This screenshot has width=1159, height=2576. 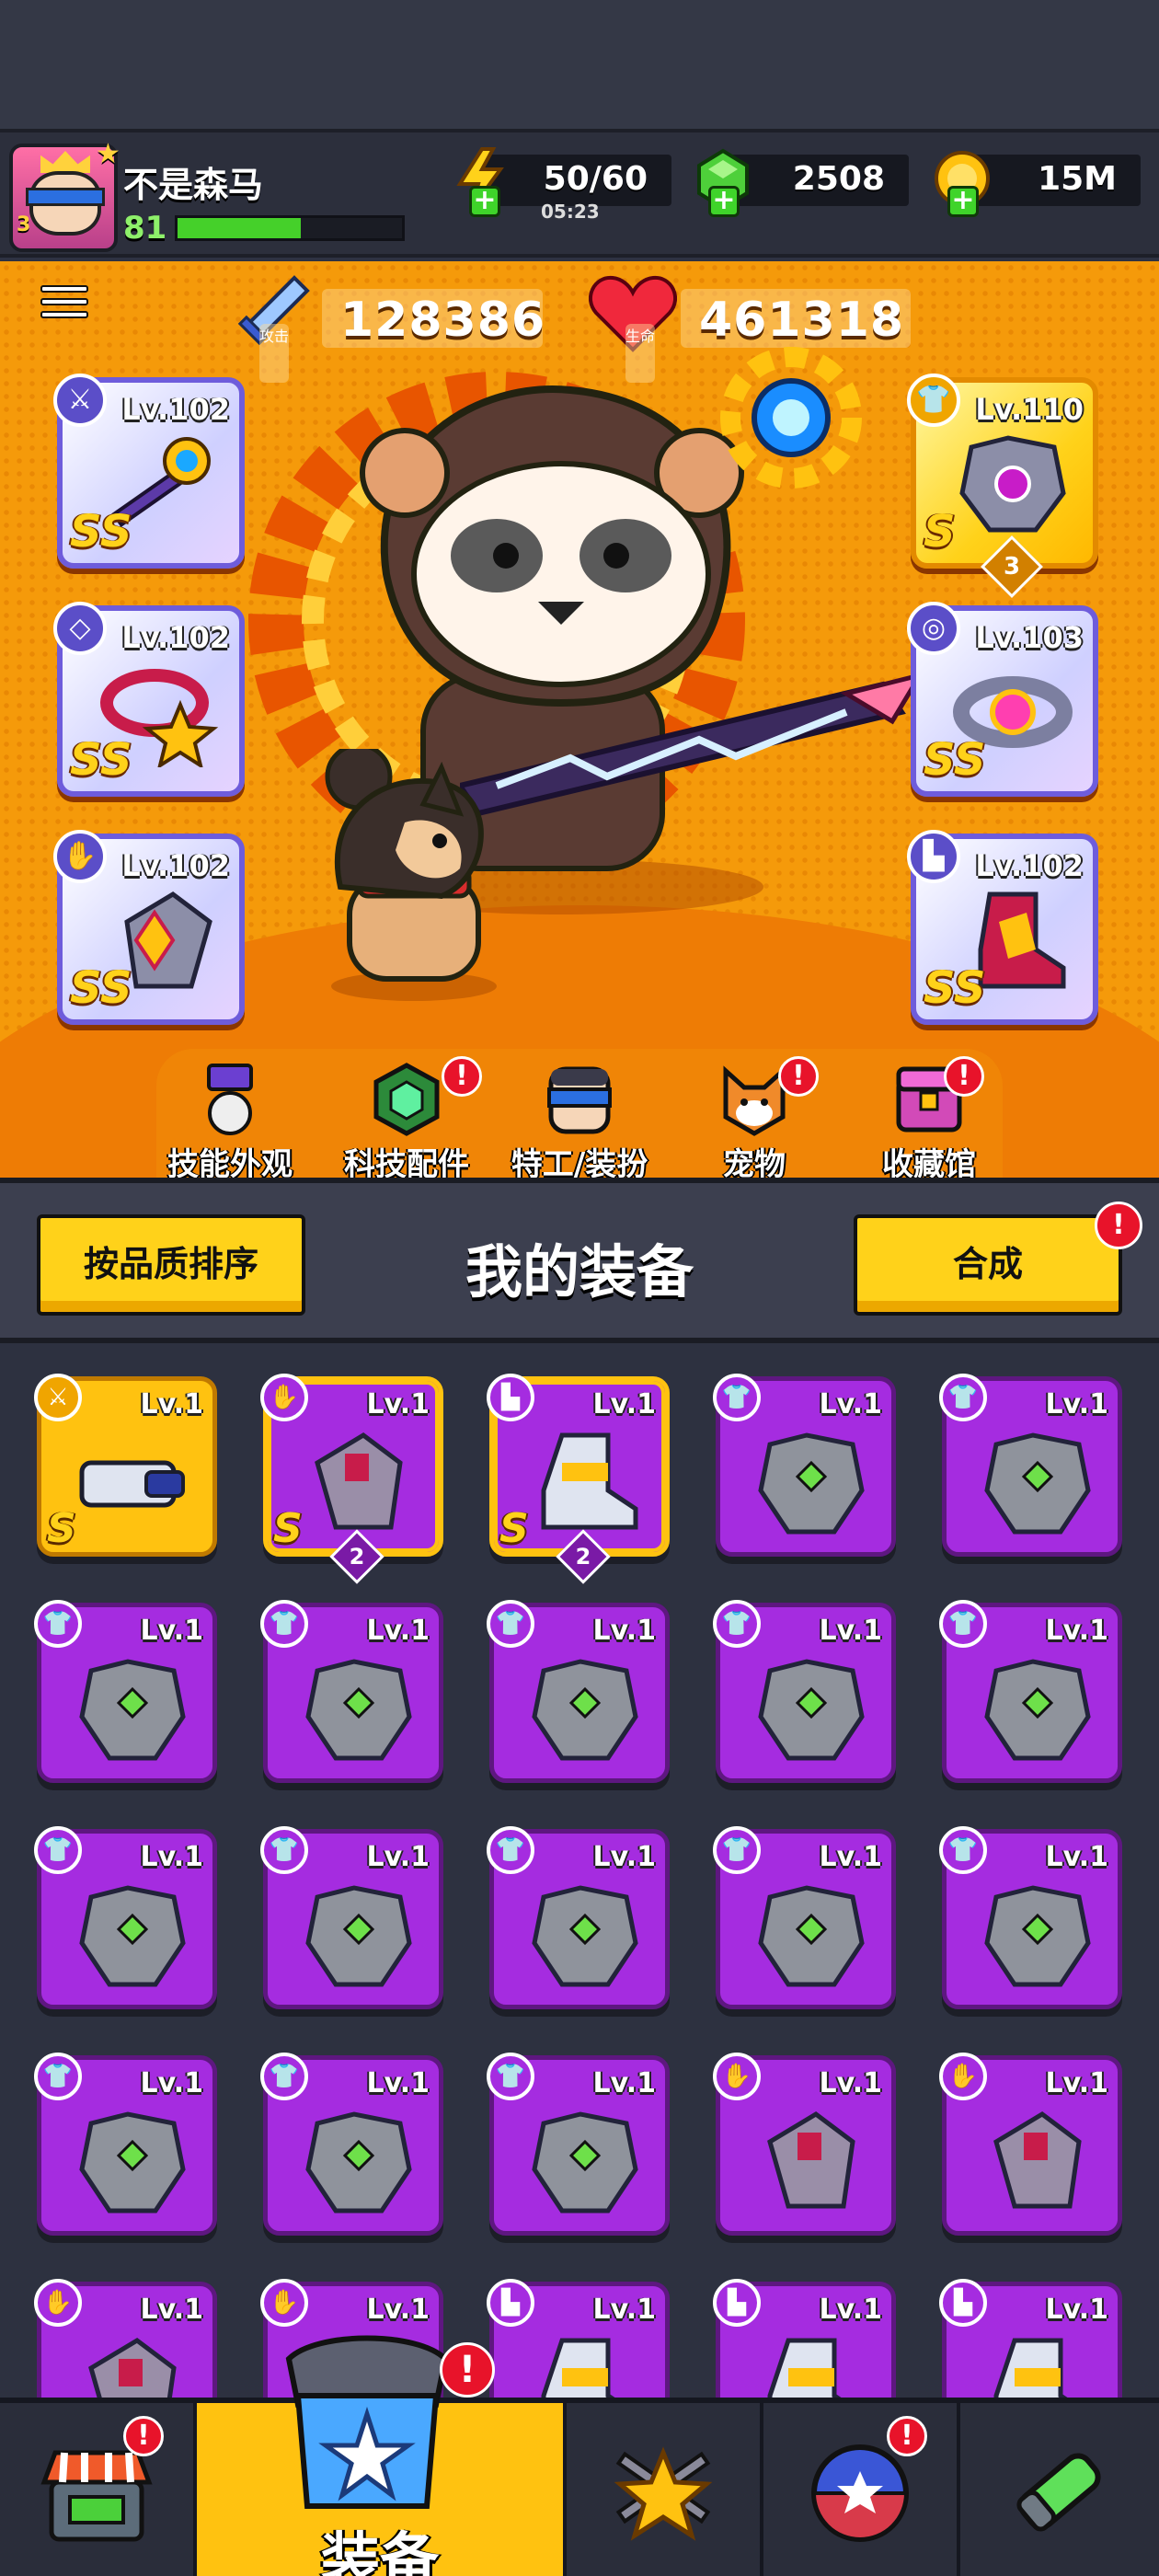 What do you see at coordinates (665, 2489) in the screenshot?
I see `nav-talent` at bounding box center [665, 2489].